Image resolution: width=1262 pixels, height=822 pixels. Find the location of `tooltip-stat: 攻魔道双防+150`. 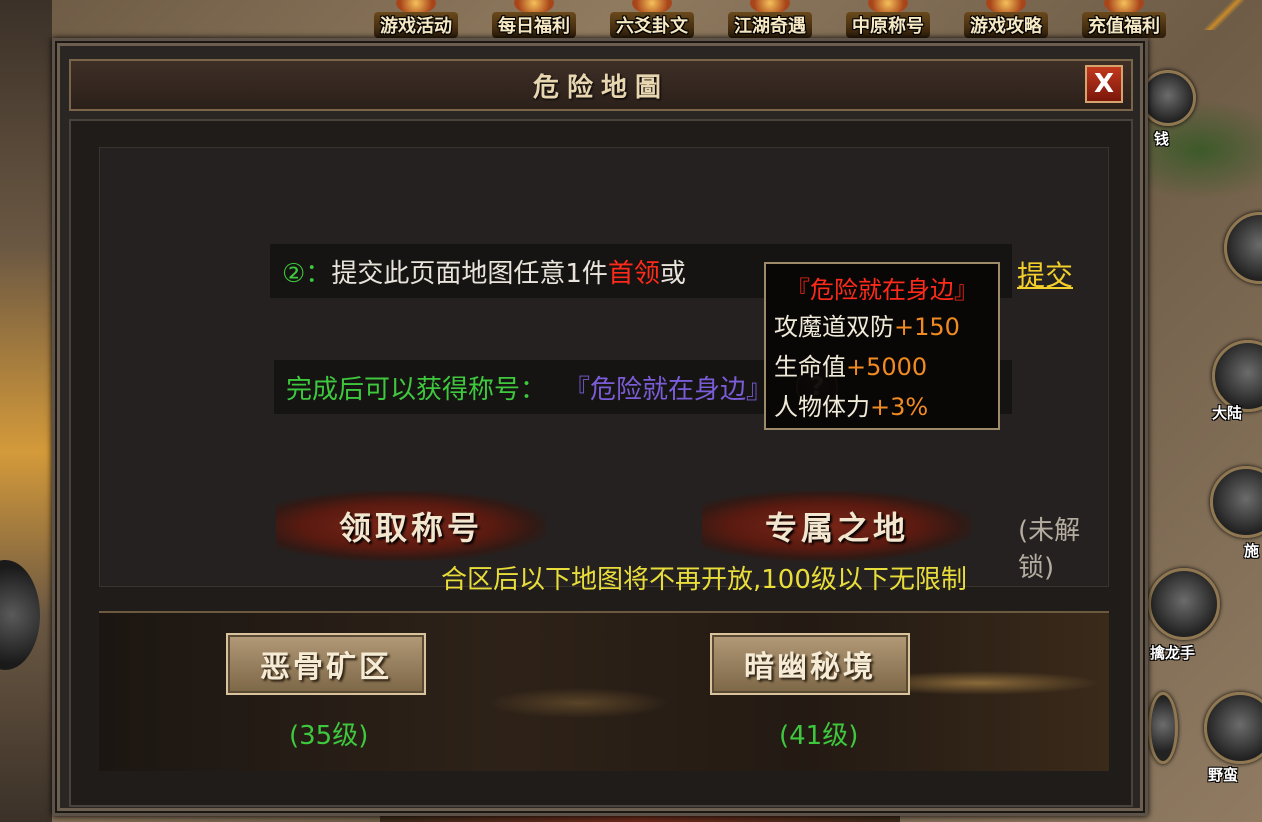

tooltip-stat: 攻魔道双防+150 is located at coordinates (882, 327).